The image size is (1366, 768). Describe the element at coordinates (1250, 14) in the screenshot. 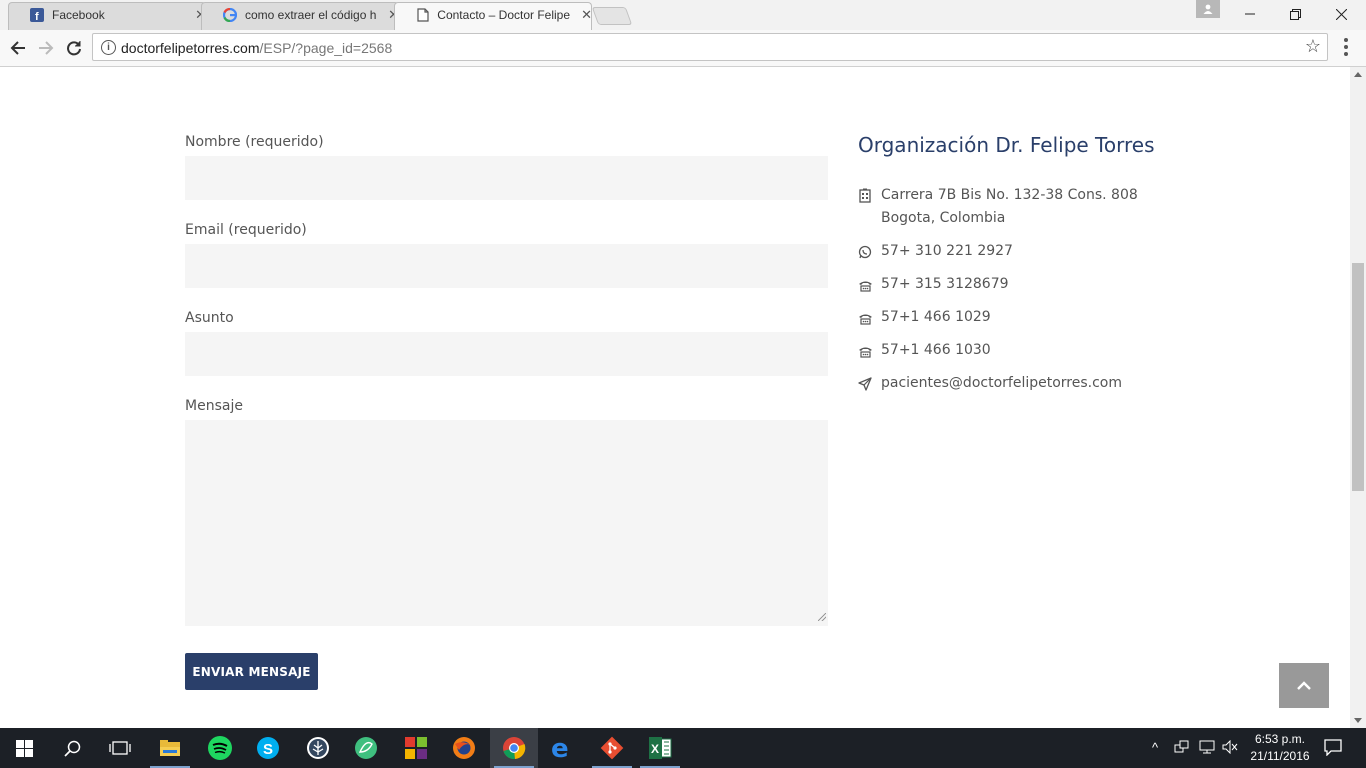

I see `minimize-button` at that location.